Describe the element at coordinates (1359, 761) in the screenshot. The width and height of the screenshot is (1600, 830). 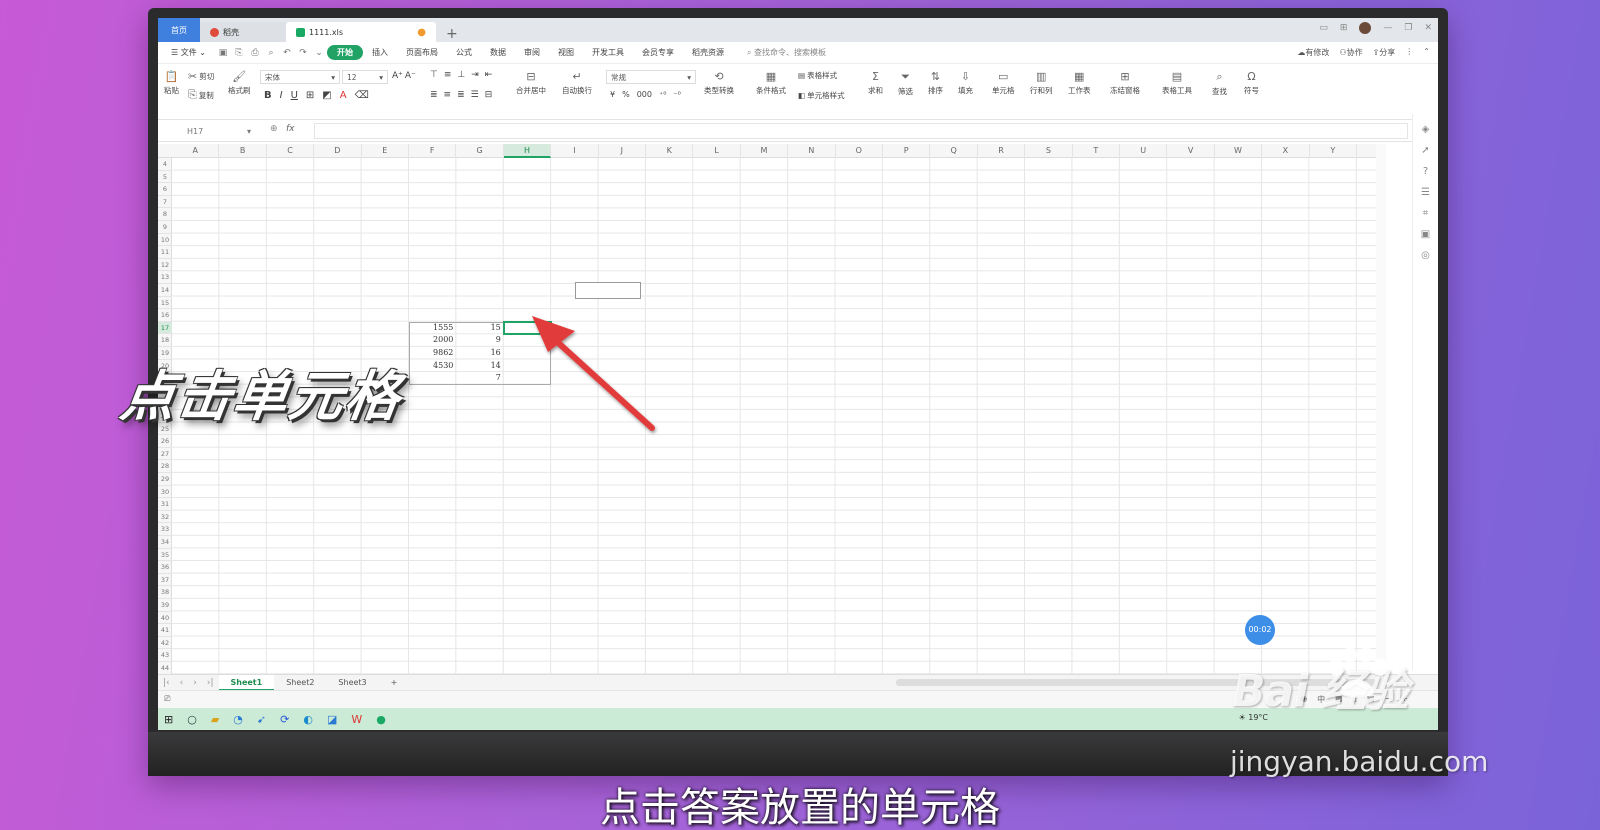
I see `baidu-url: jingyan.baidu.com` at that location.